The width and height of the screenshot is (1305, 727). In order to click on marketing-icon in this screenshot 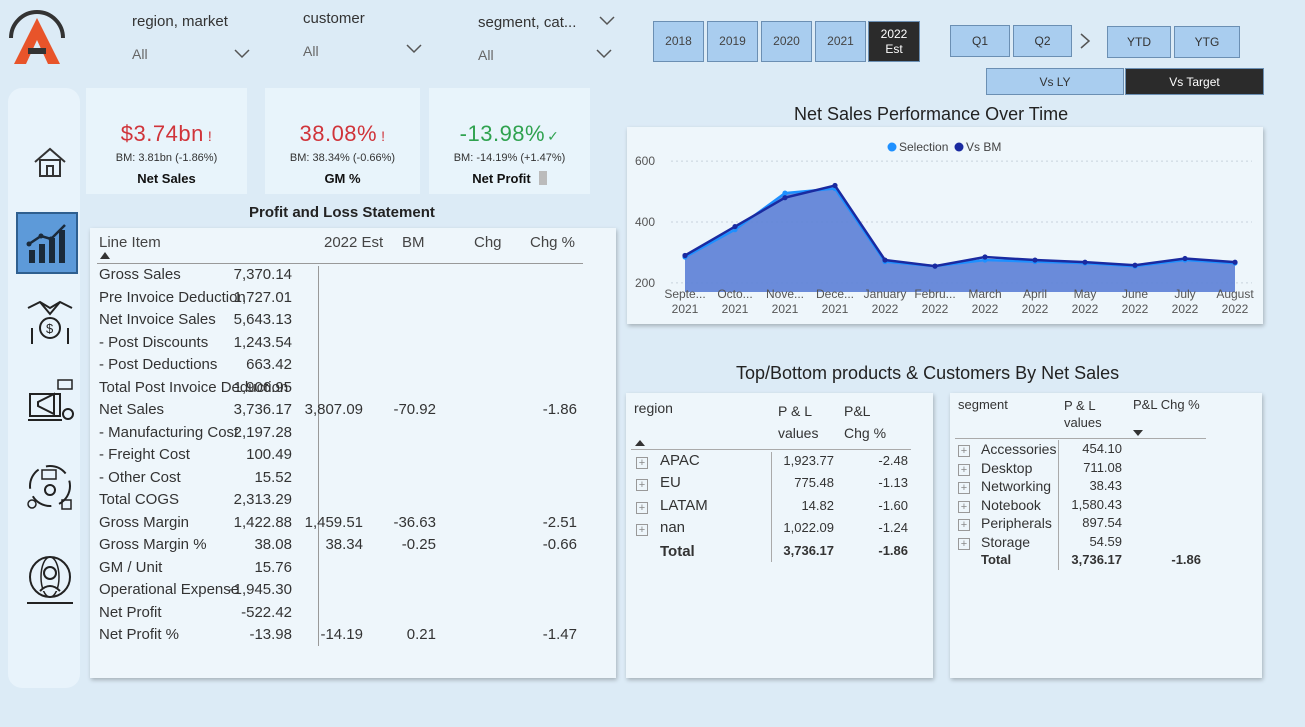, I will do `click(50, 400)`.